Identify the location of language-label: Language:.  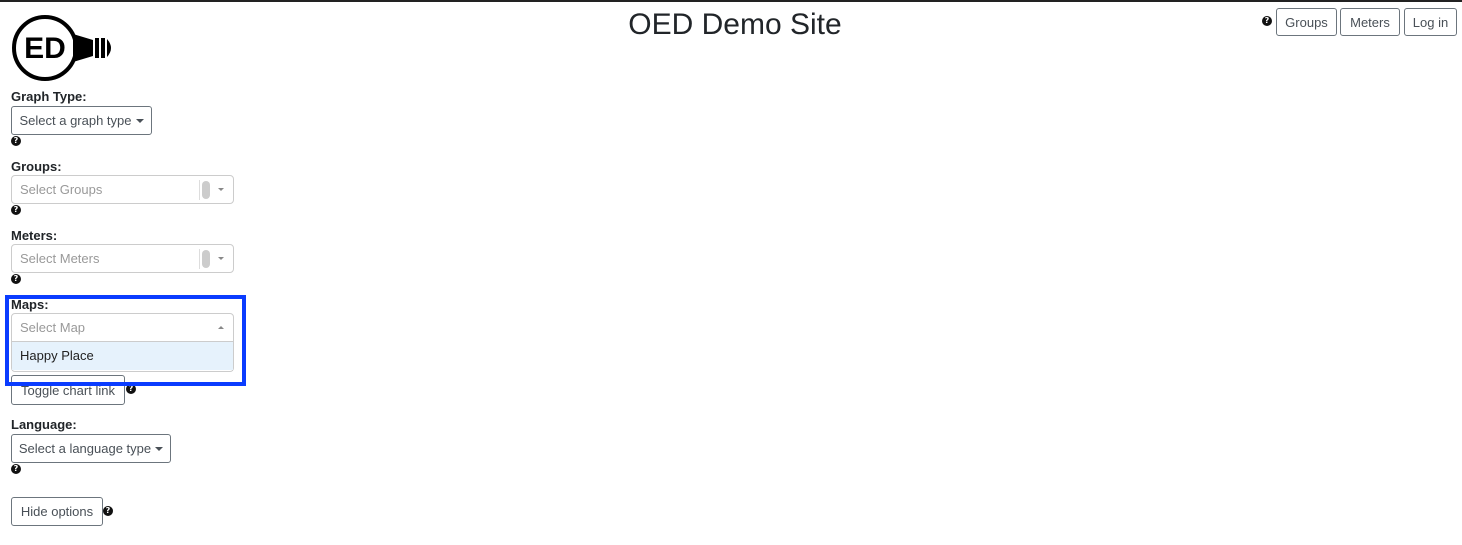
(44, 424).